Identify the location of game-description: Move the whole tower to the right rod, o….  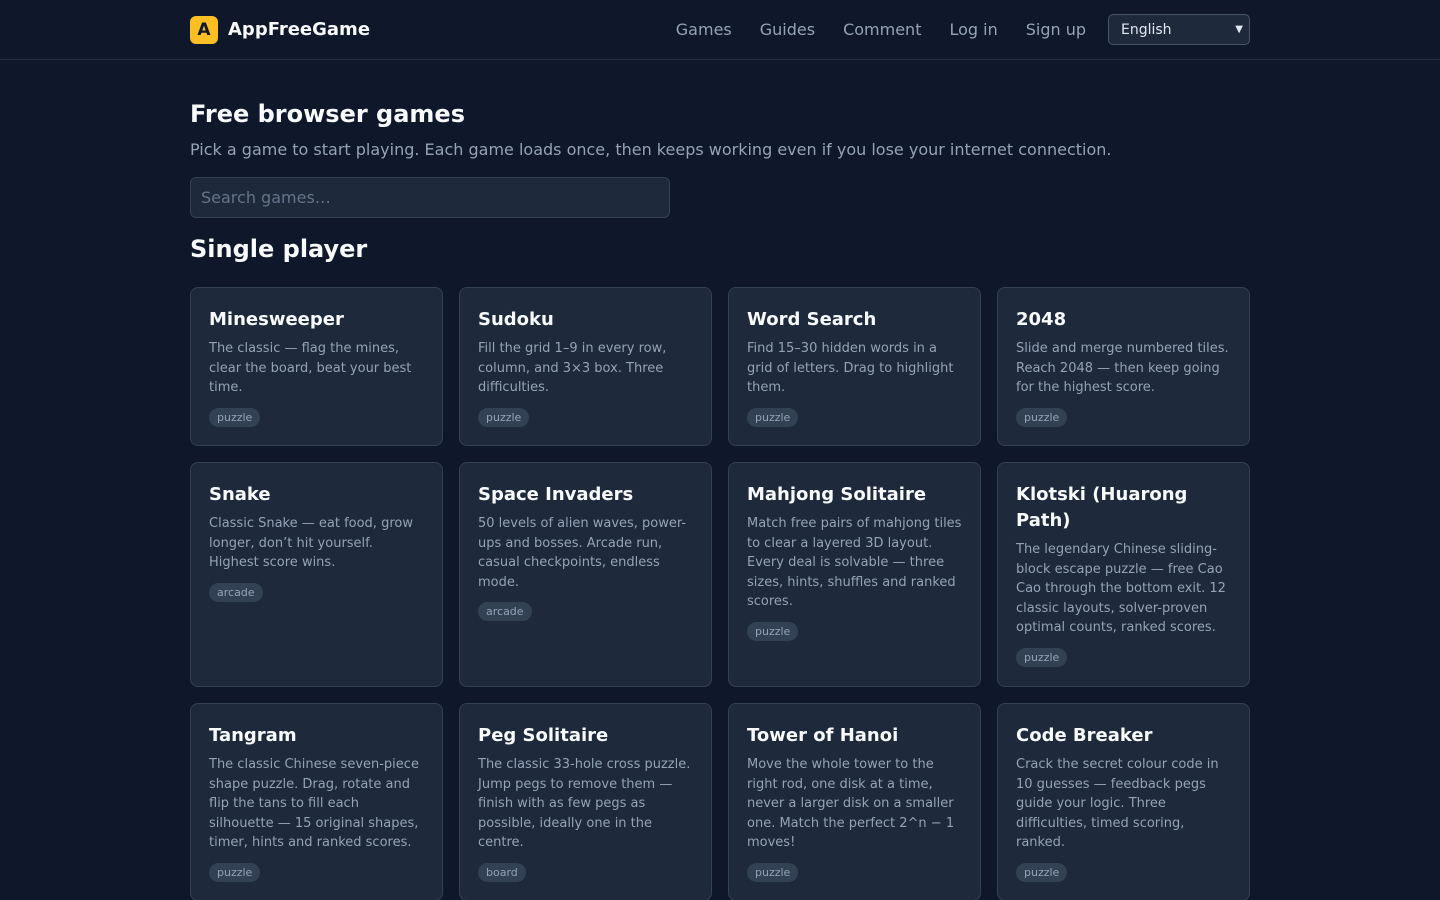
(851, 803).